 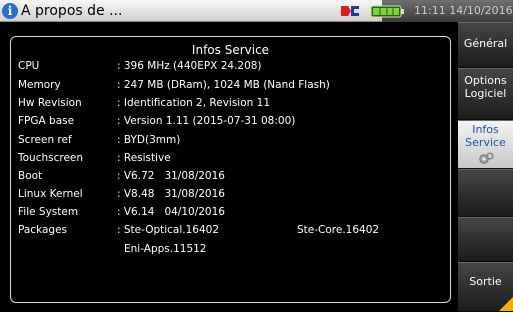 I want to click on row-label: Screen ref, so click(x=45, y=140).